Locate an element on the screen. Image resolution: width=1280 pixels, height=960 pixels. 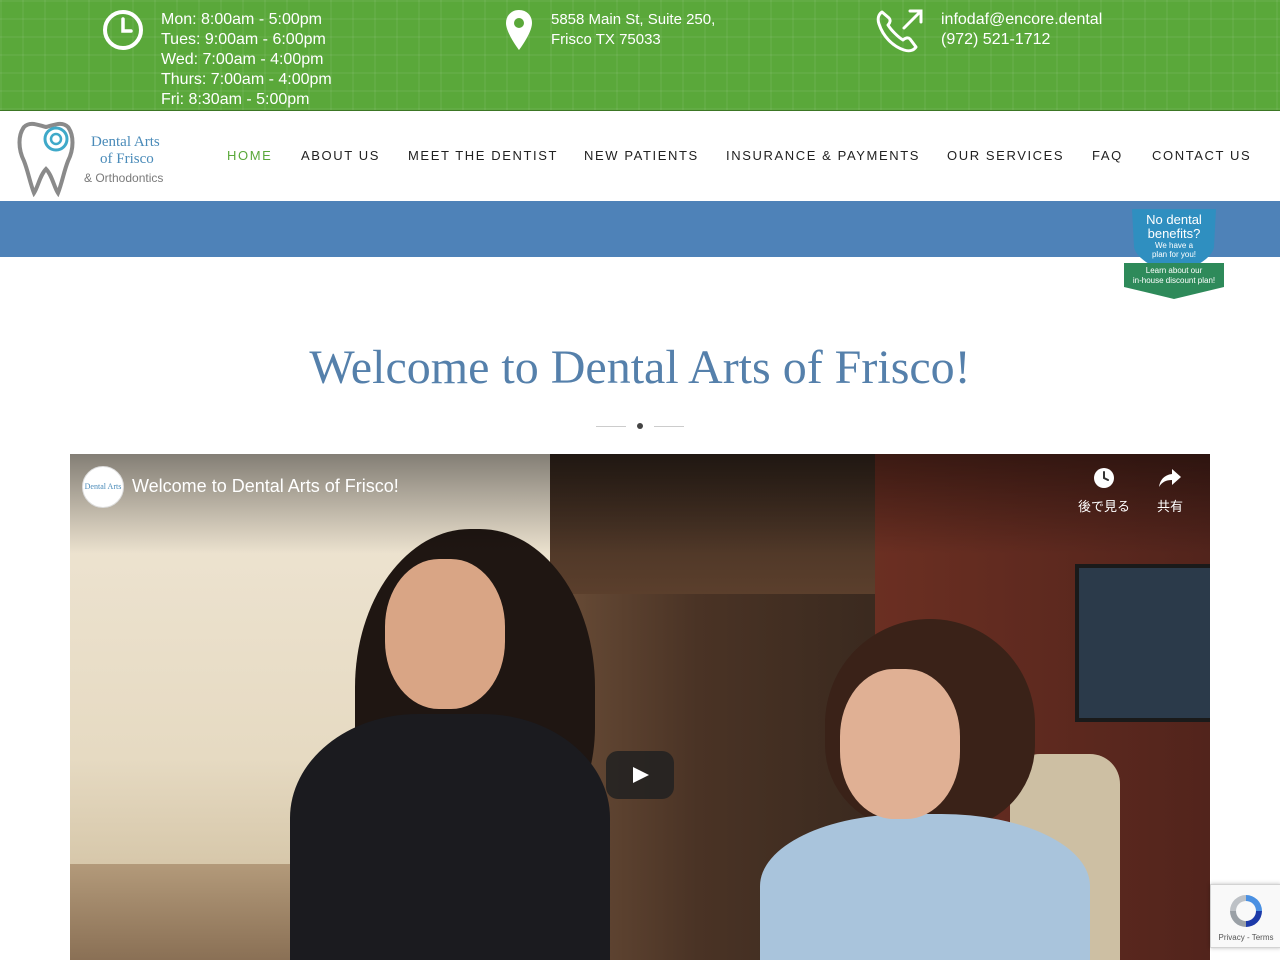
recaptcha-badge: Privacy - Terms is located at coordinates (1245, 916).